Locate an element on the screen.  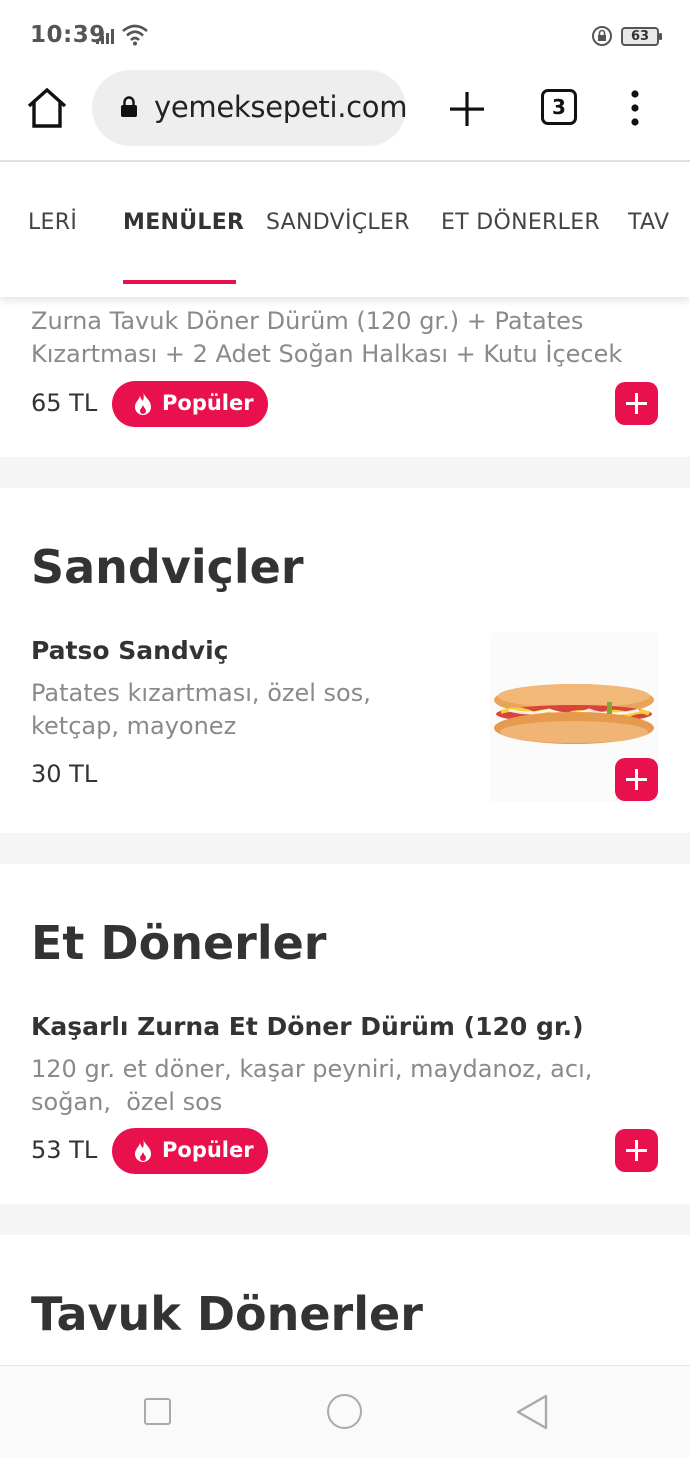
browser-toolbar: yemeksepeti.com 3 is located at coordinates (345, 116).